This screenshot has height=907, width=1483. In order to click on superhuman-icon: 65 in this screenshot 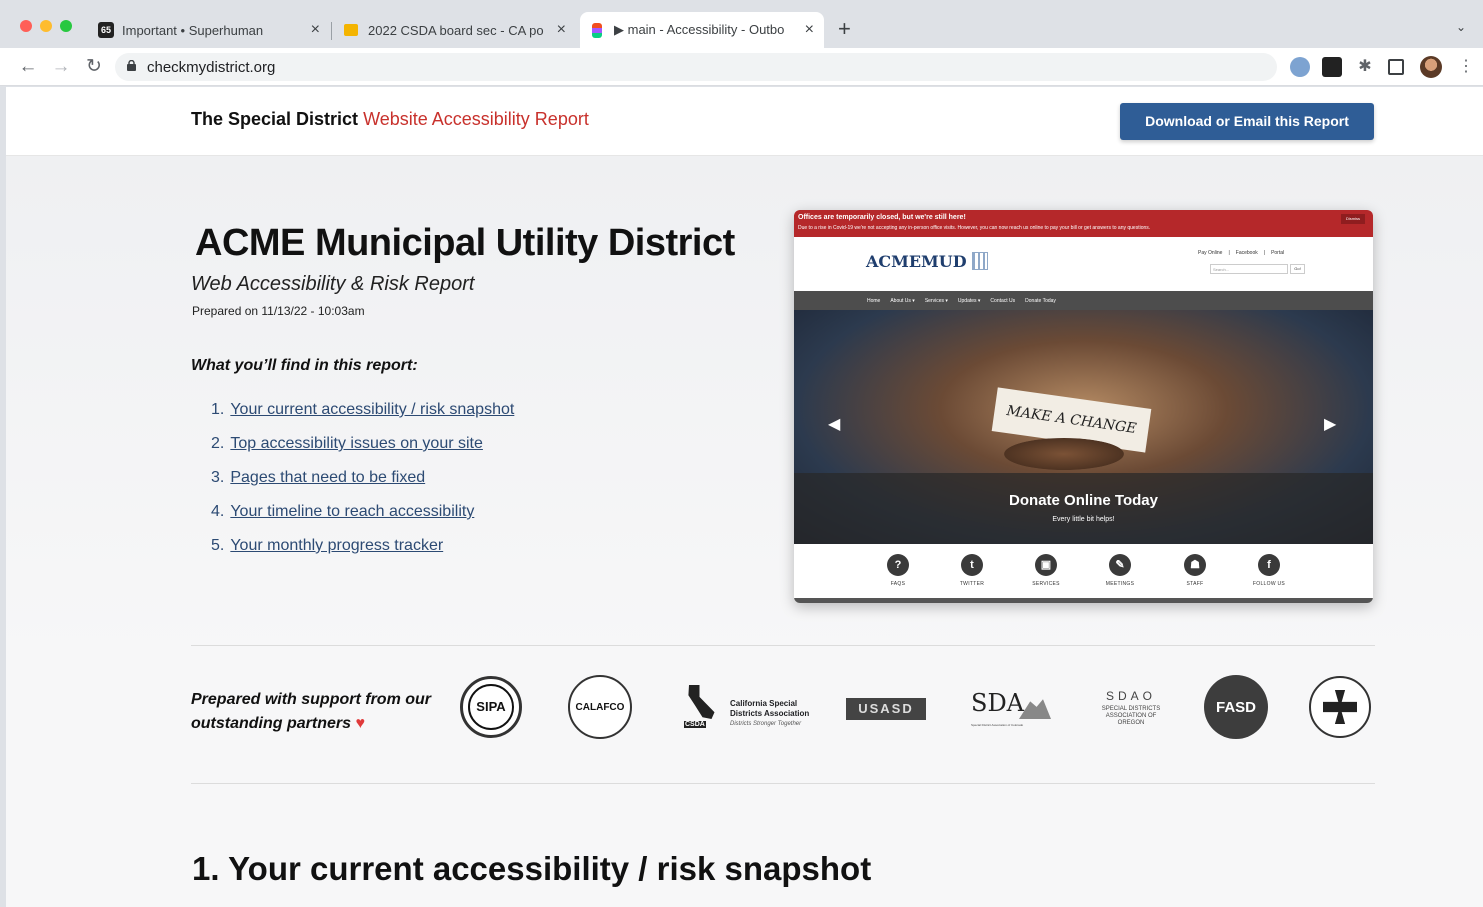, I will do `click(106, 30)`.